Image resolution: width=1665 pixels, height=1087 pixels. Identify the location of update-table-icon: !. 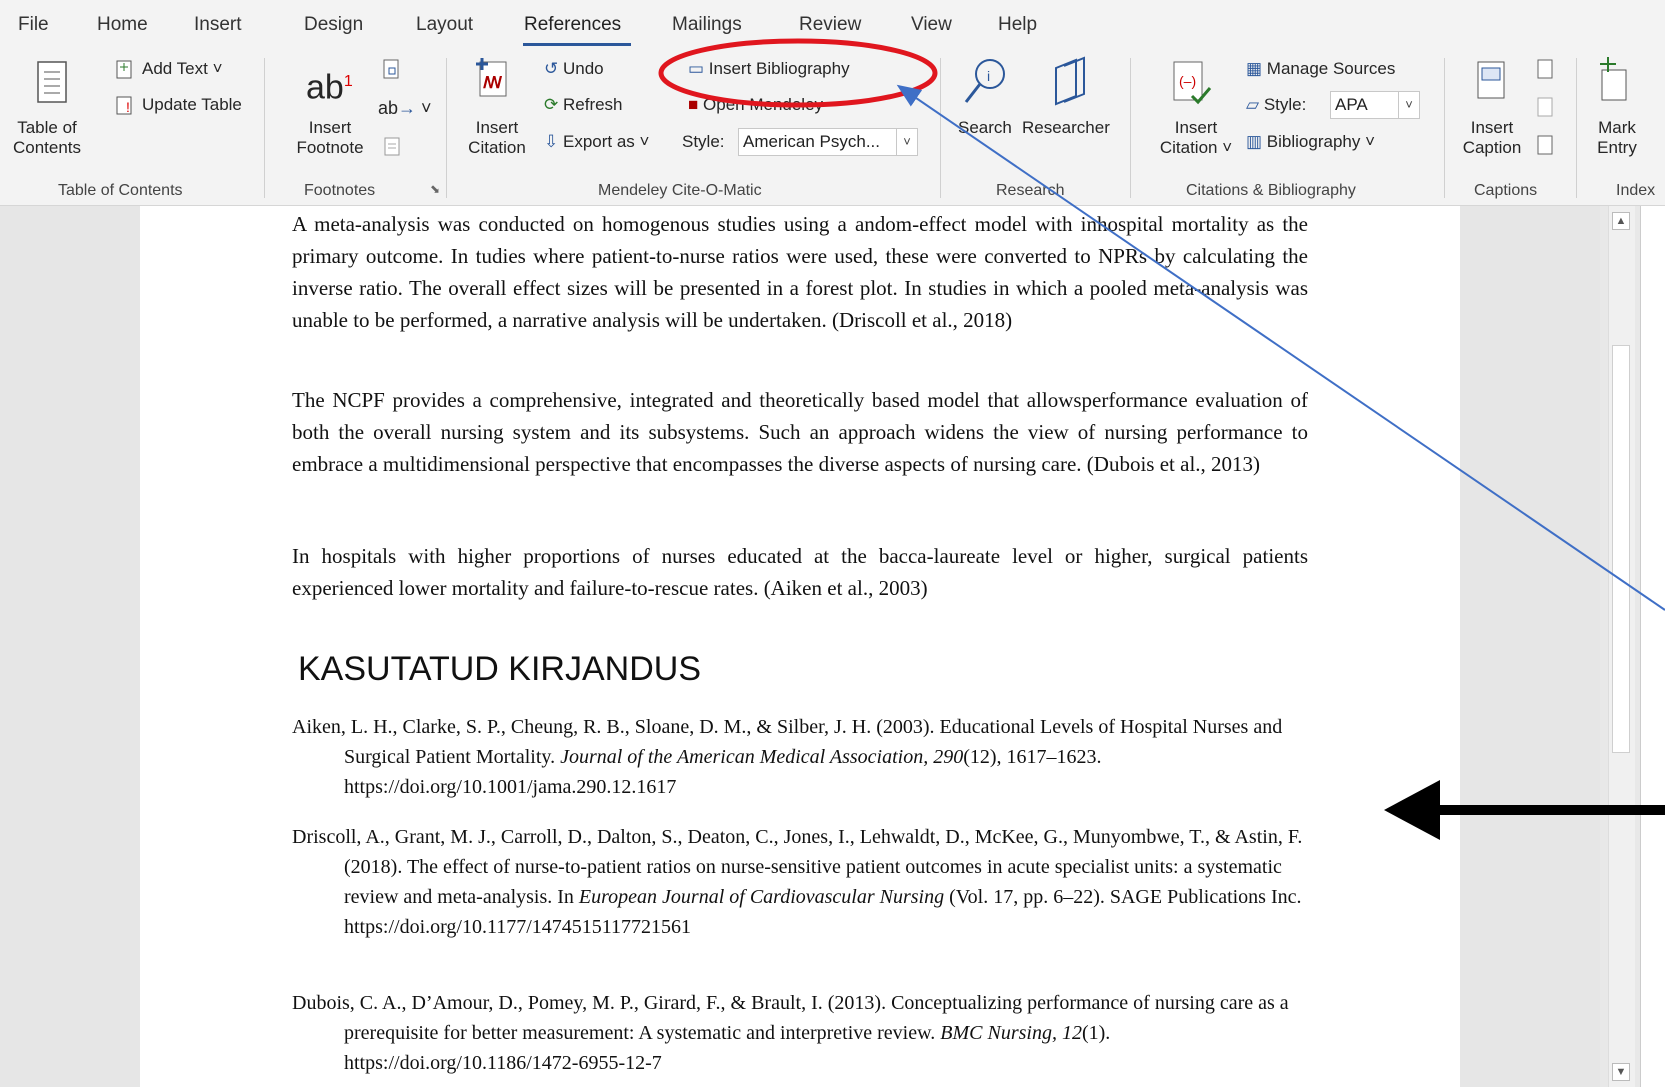
(124, 105).